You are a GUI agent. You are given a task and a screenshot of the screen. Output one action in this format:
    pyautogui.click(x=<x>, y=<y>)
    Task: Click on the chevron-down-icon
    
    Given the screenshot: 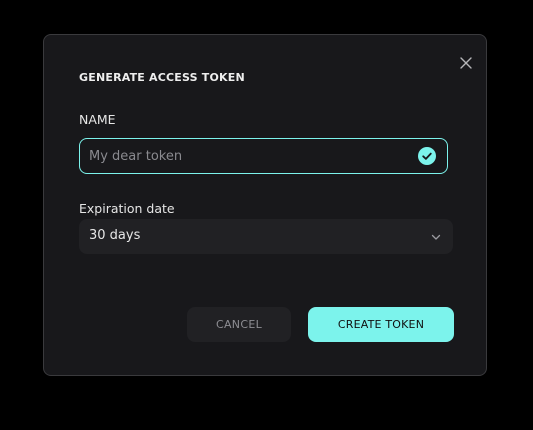 What is the action you would take?
    pyautogui.click(x=436, y=237)
    